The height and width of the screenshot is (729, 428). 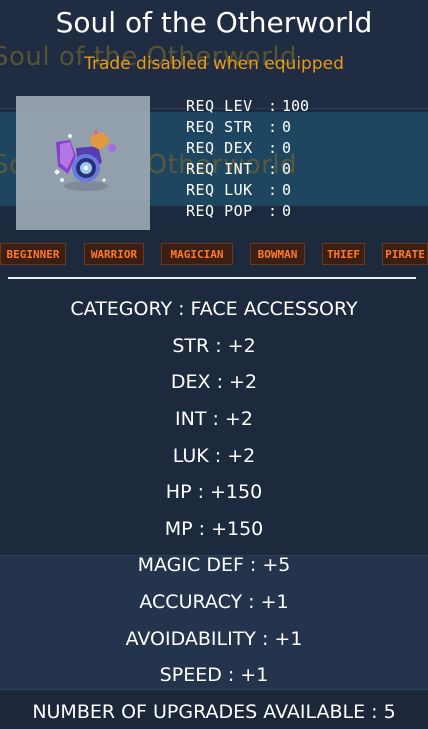 What do you see at coordinates (219, 105) in the screenshot?
I see `req-label: REQ LEV` at bounding box center [219, 105].